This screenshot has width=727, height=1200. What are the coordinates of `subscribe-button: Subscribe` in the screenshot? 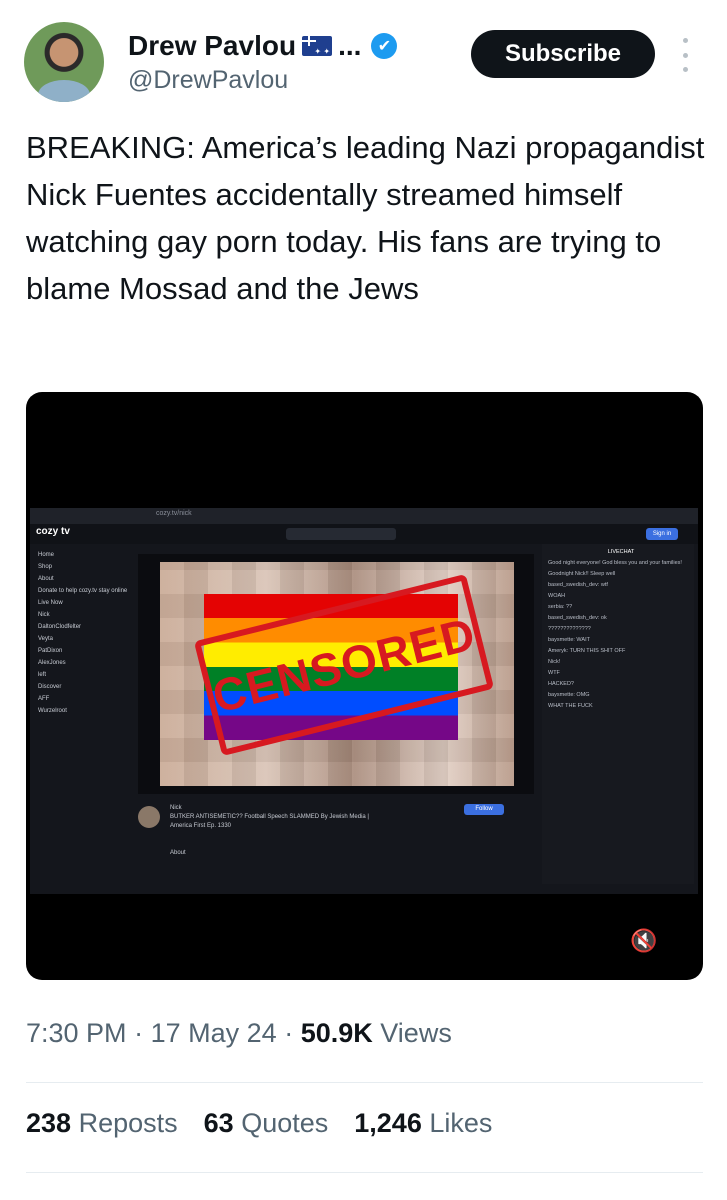 It's located at (563, 54).